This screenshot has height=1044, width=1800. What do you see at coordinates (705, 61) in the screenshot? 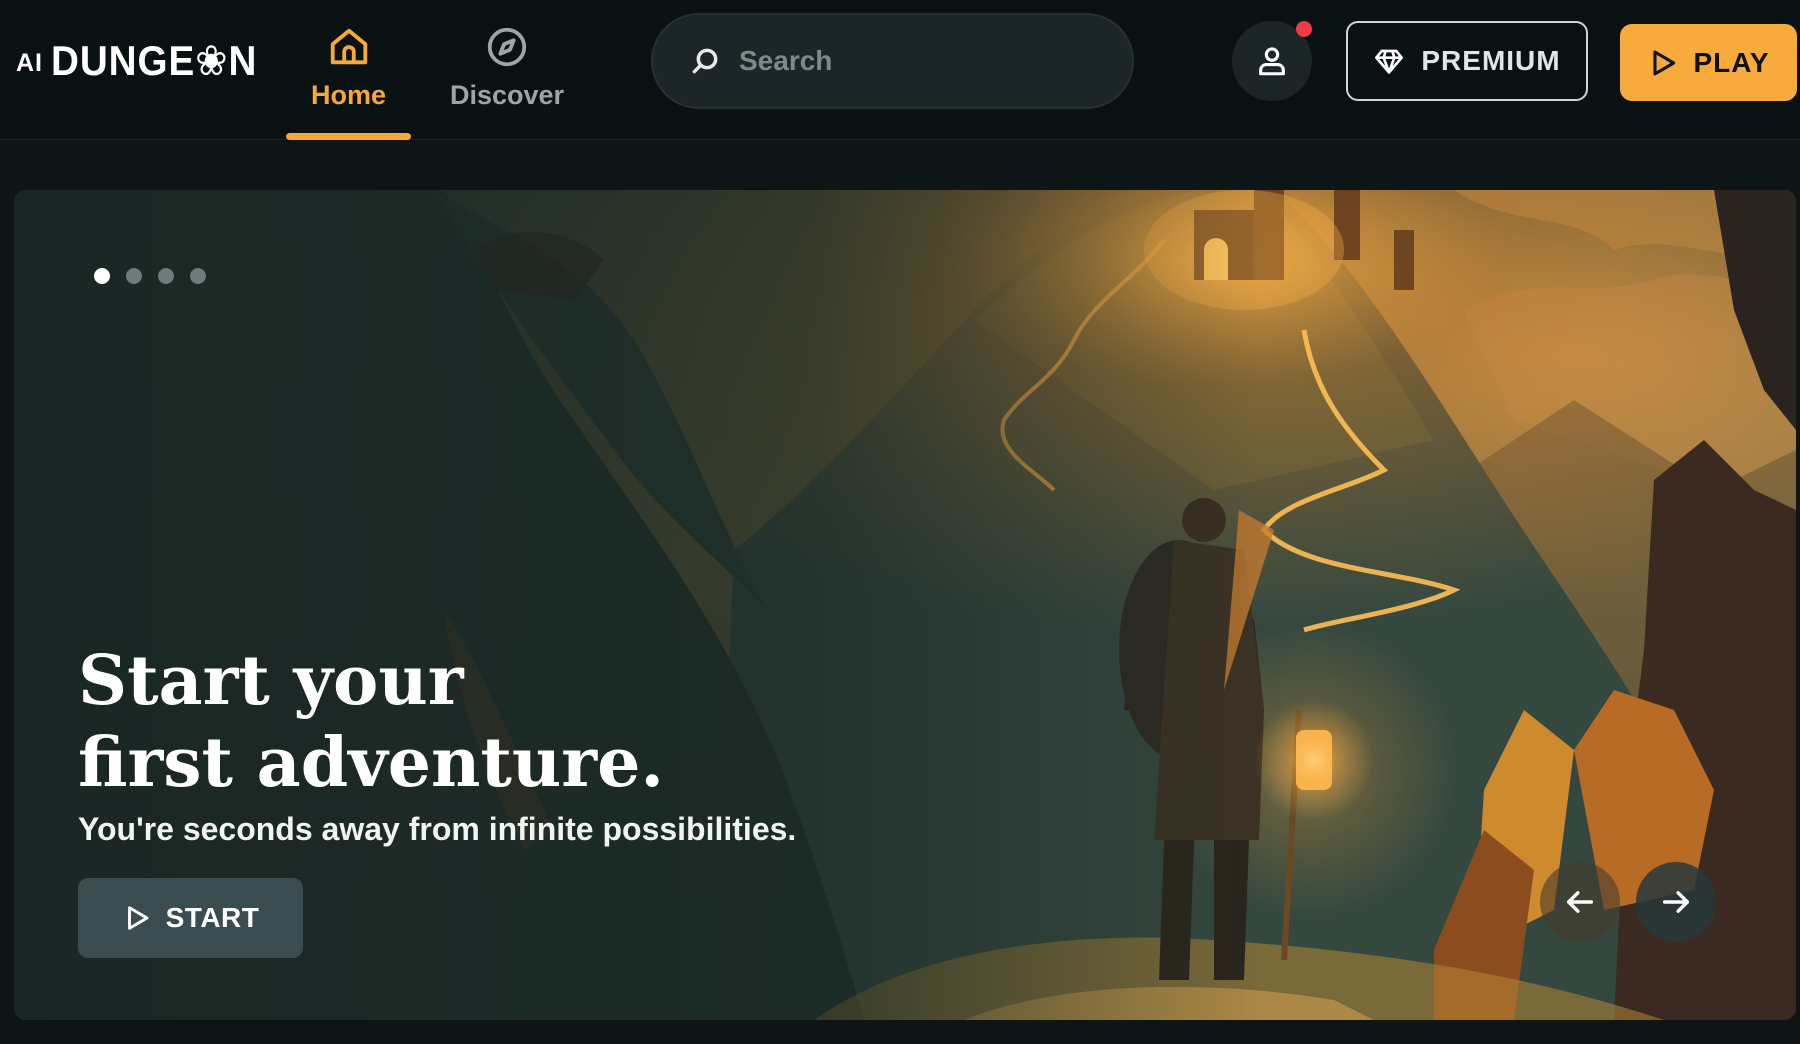
I see `search-icon` at bounding box center [705, 61].